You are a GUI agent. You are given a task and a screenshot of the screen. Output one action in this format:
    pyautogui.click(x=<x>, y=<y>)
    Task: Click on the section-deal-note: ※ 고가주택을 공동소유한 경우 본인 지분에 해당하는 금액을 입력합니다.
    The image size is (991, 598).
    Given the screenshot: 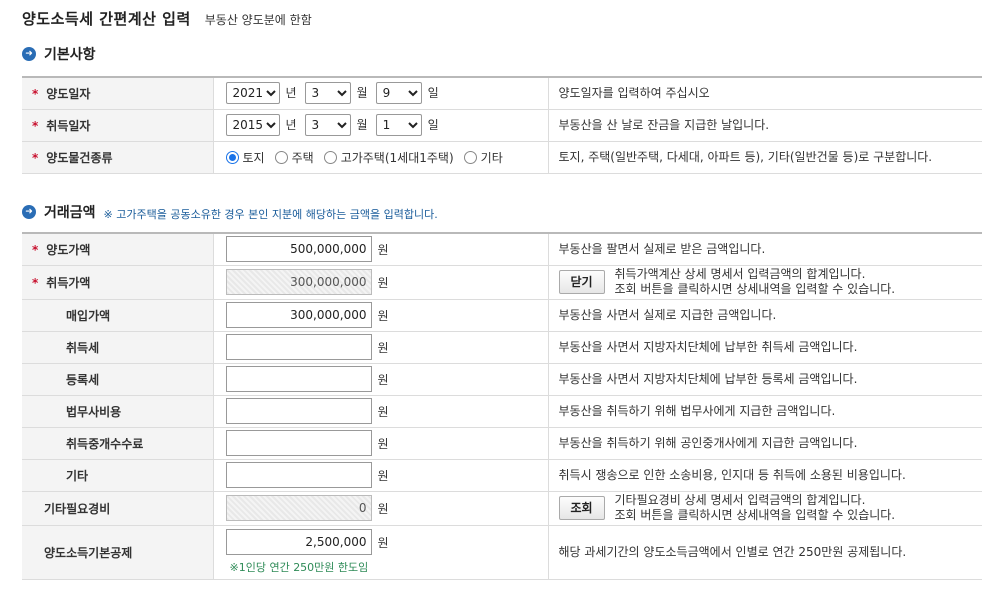 What is the action you would take?
    pyautogui.click(x=270, y=214)
    